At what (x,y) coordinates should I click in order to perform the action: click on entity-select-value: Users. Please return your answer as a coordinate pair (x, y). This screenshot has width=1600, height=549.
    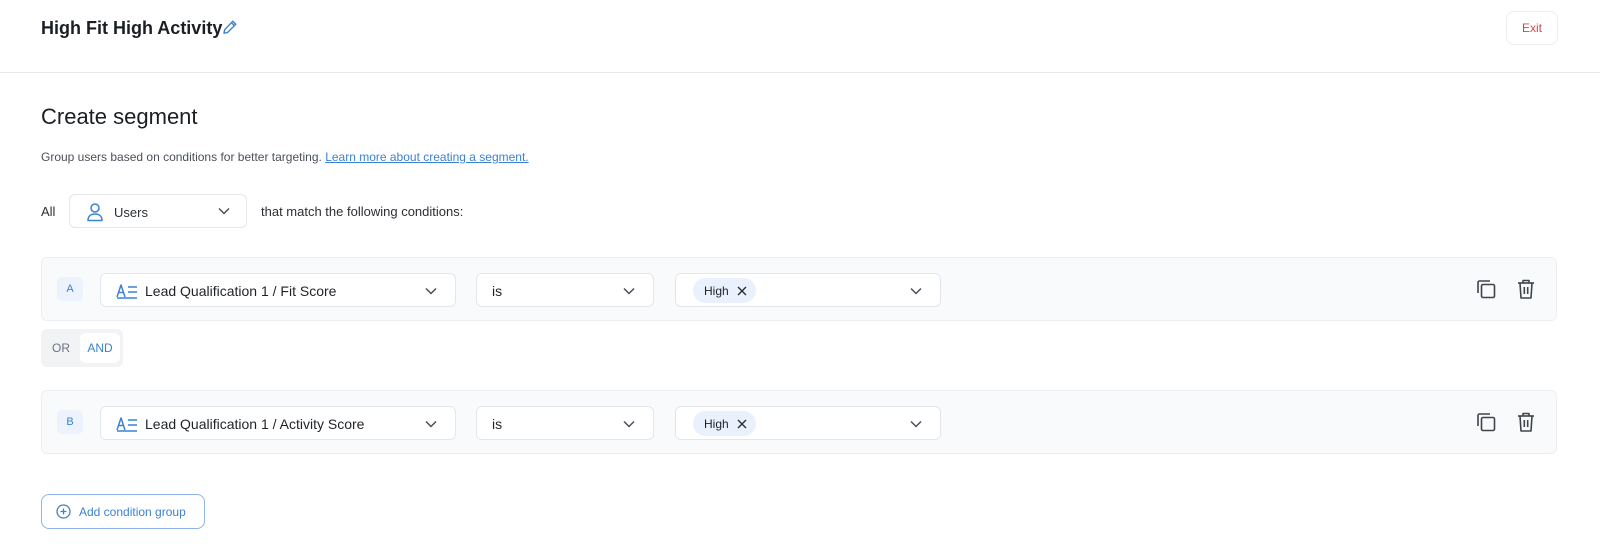
    Looking at the image, I should click on (131, 212).